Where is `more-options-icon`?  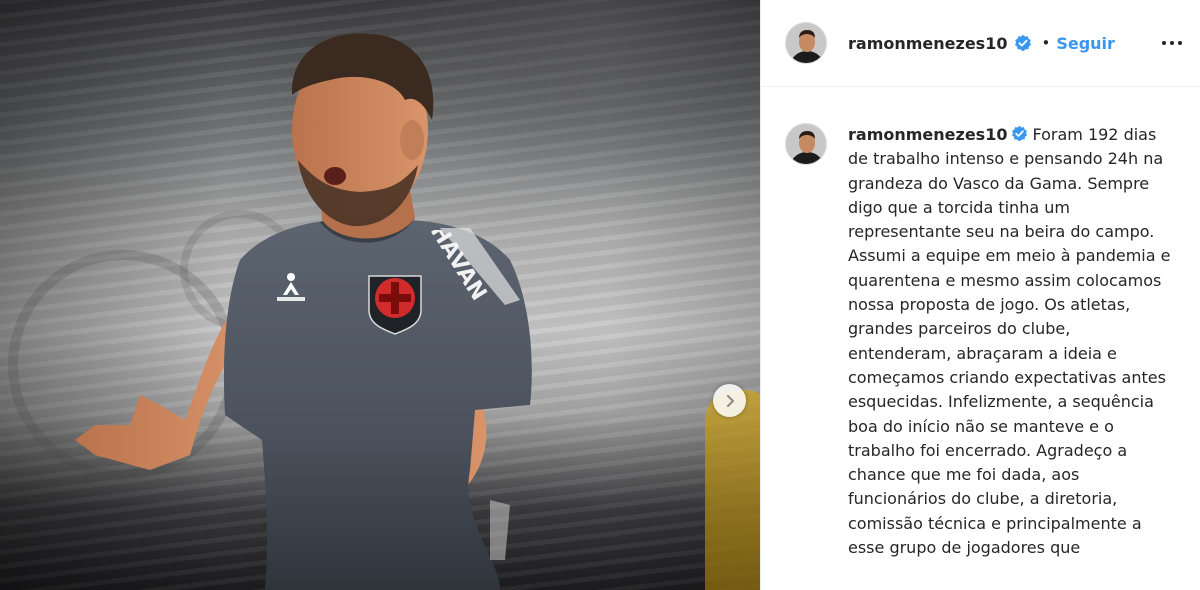
more-options-icon is located at coordinates (1172, 43).